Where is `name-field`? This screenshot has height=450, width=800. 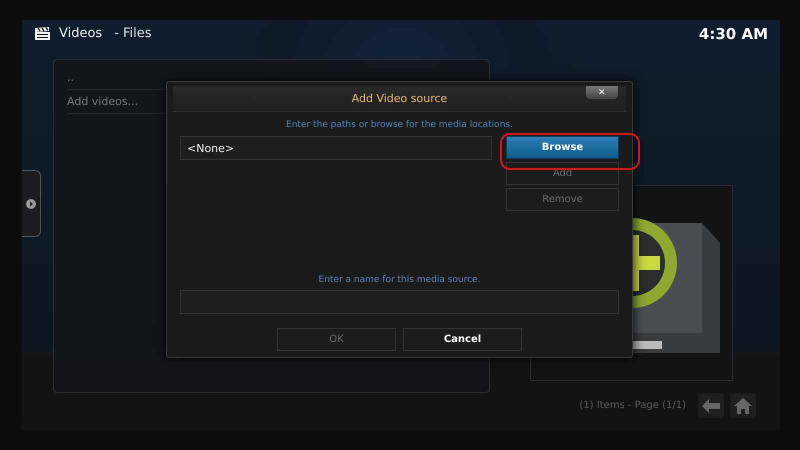
name-field is located at coordinates (399, 302).